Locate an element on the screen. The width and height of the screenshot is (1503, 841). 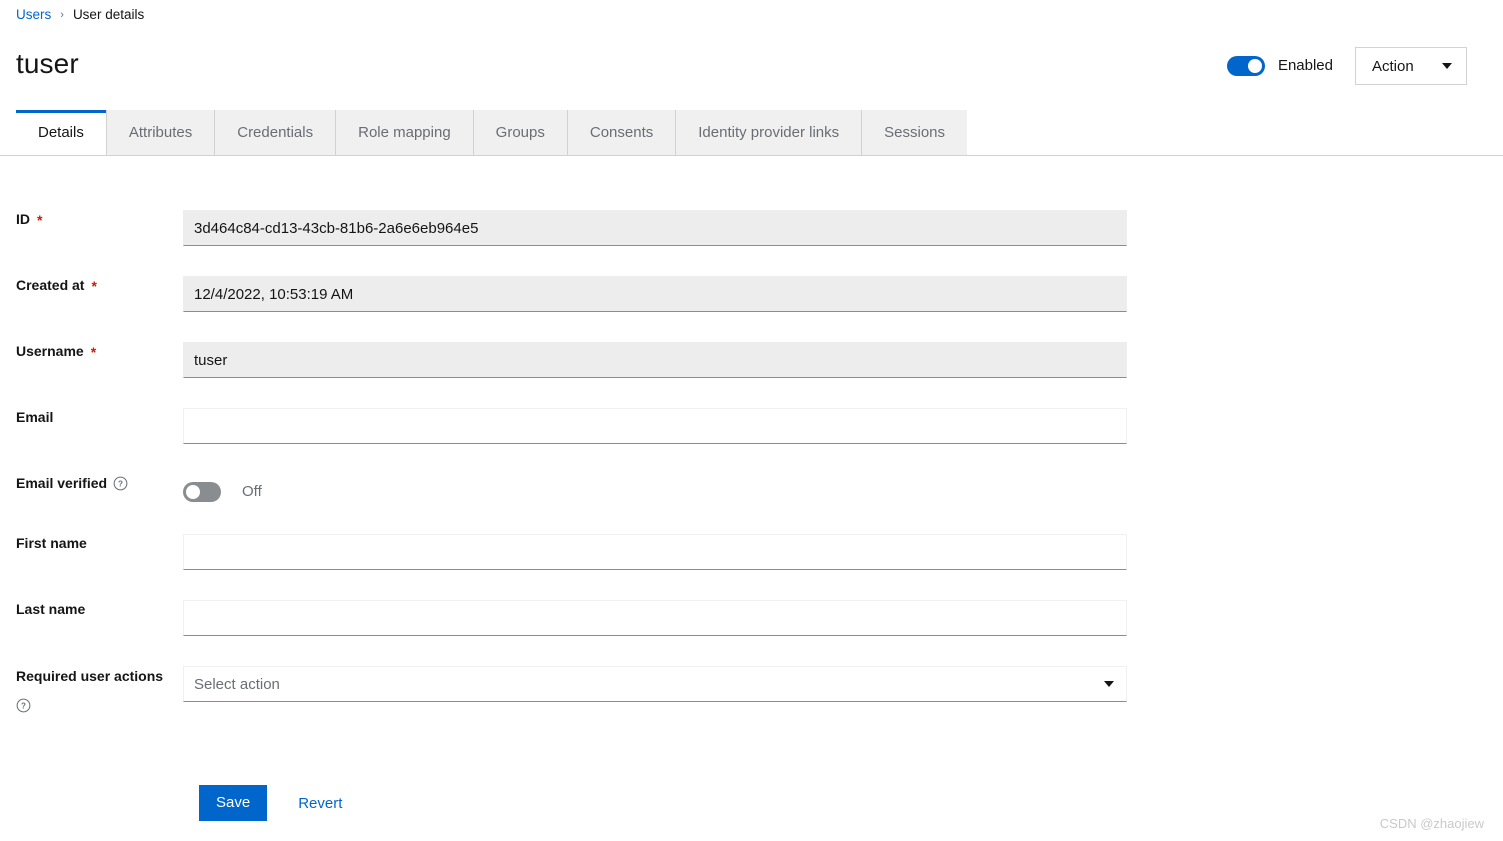
tab-groups: Groups is located at coordinates (520, 132).